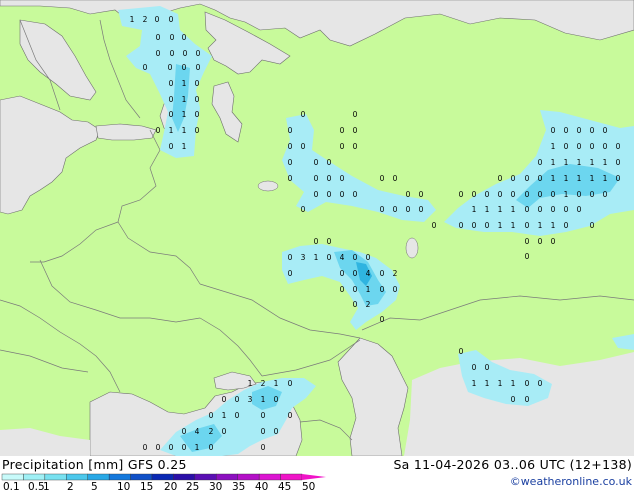 The image size is (634, 493). I want to click on legend-tick-label: 1, so click(46, 487).